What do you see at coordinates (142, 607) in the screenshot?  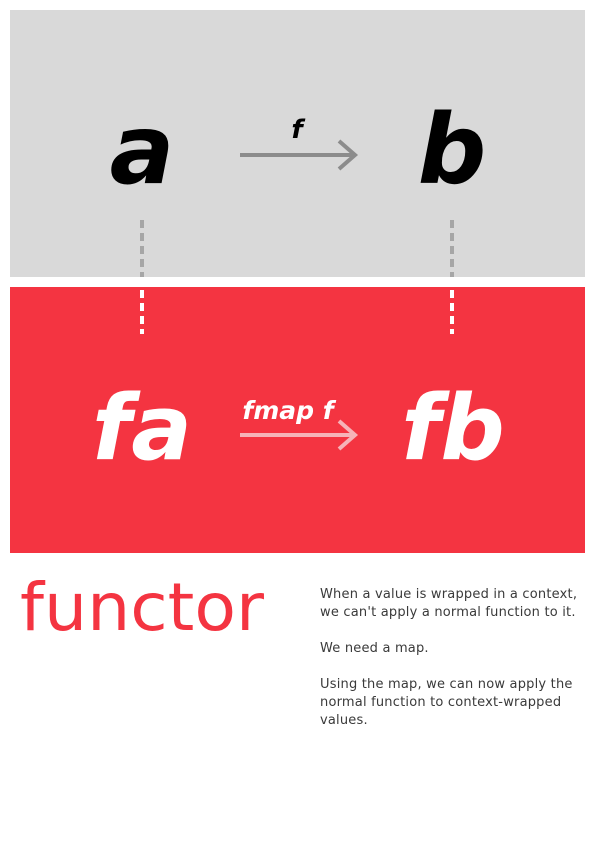 I see `page-title: functor` at bounding box center [142, 607].